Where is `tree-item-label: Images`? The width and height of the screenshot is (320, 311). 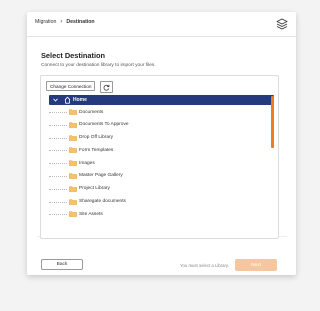
tree-item-label: Images is located at coordinates (87, 163).